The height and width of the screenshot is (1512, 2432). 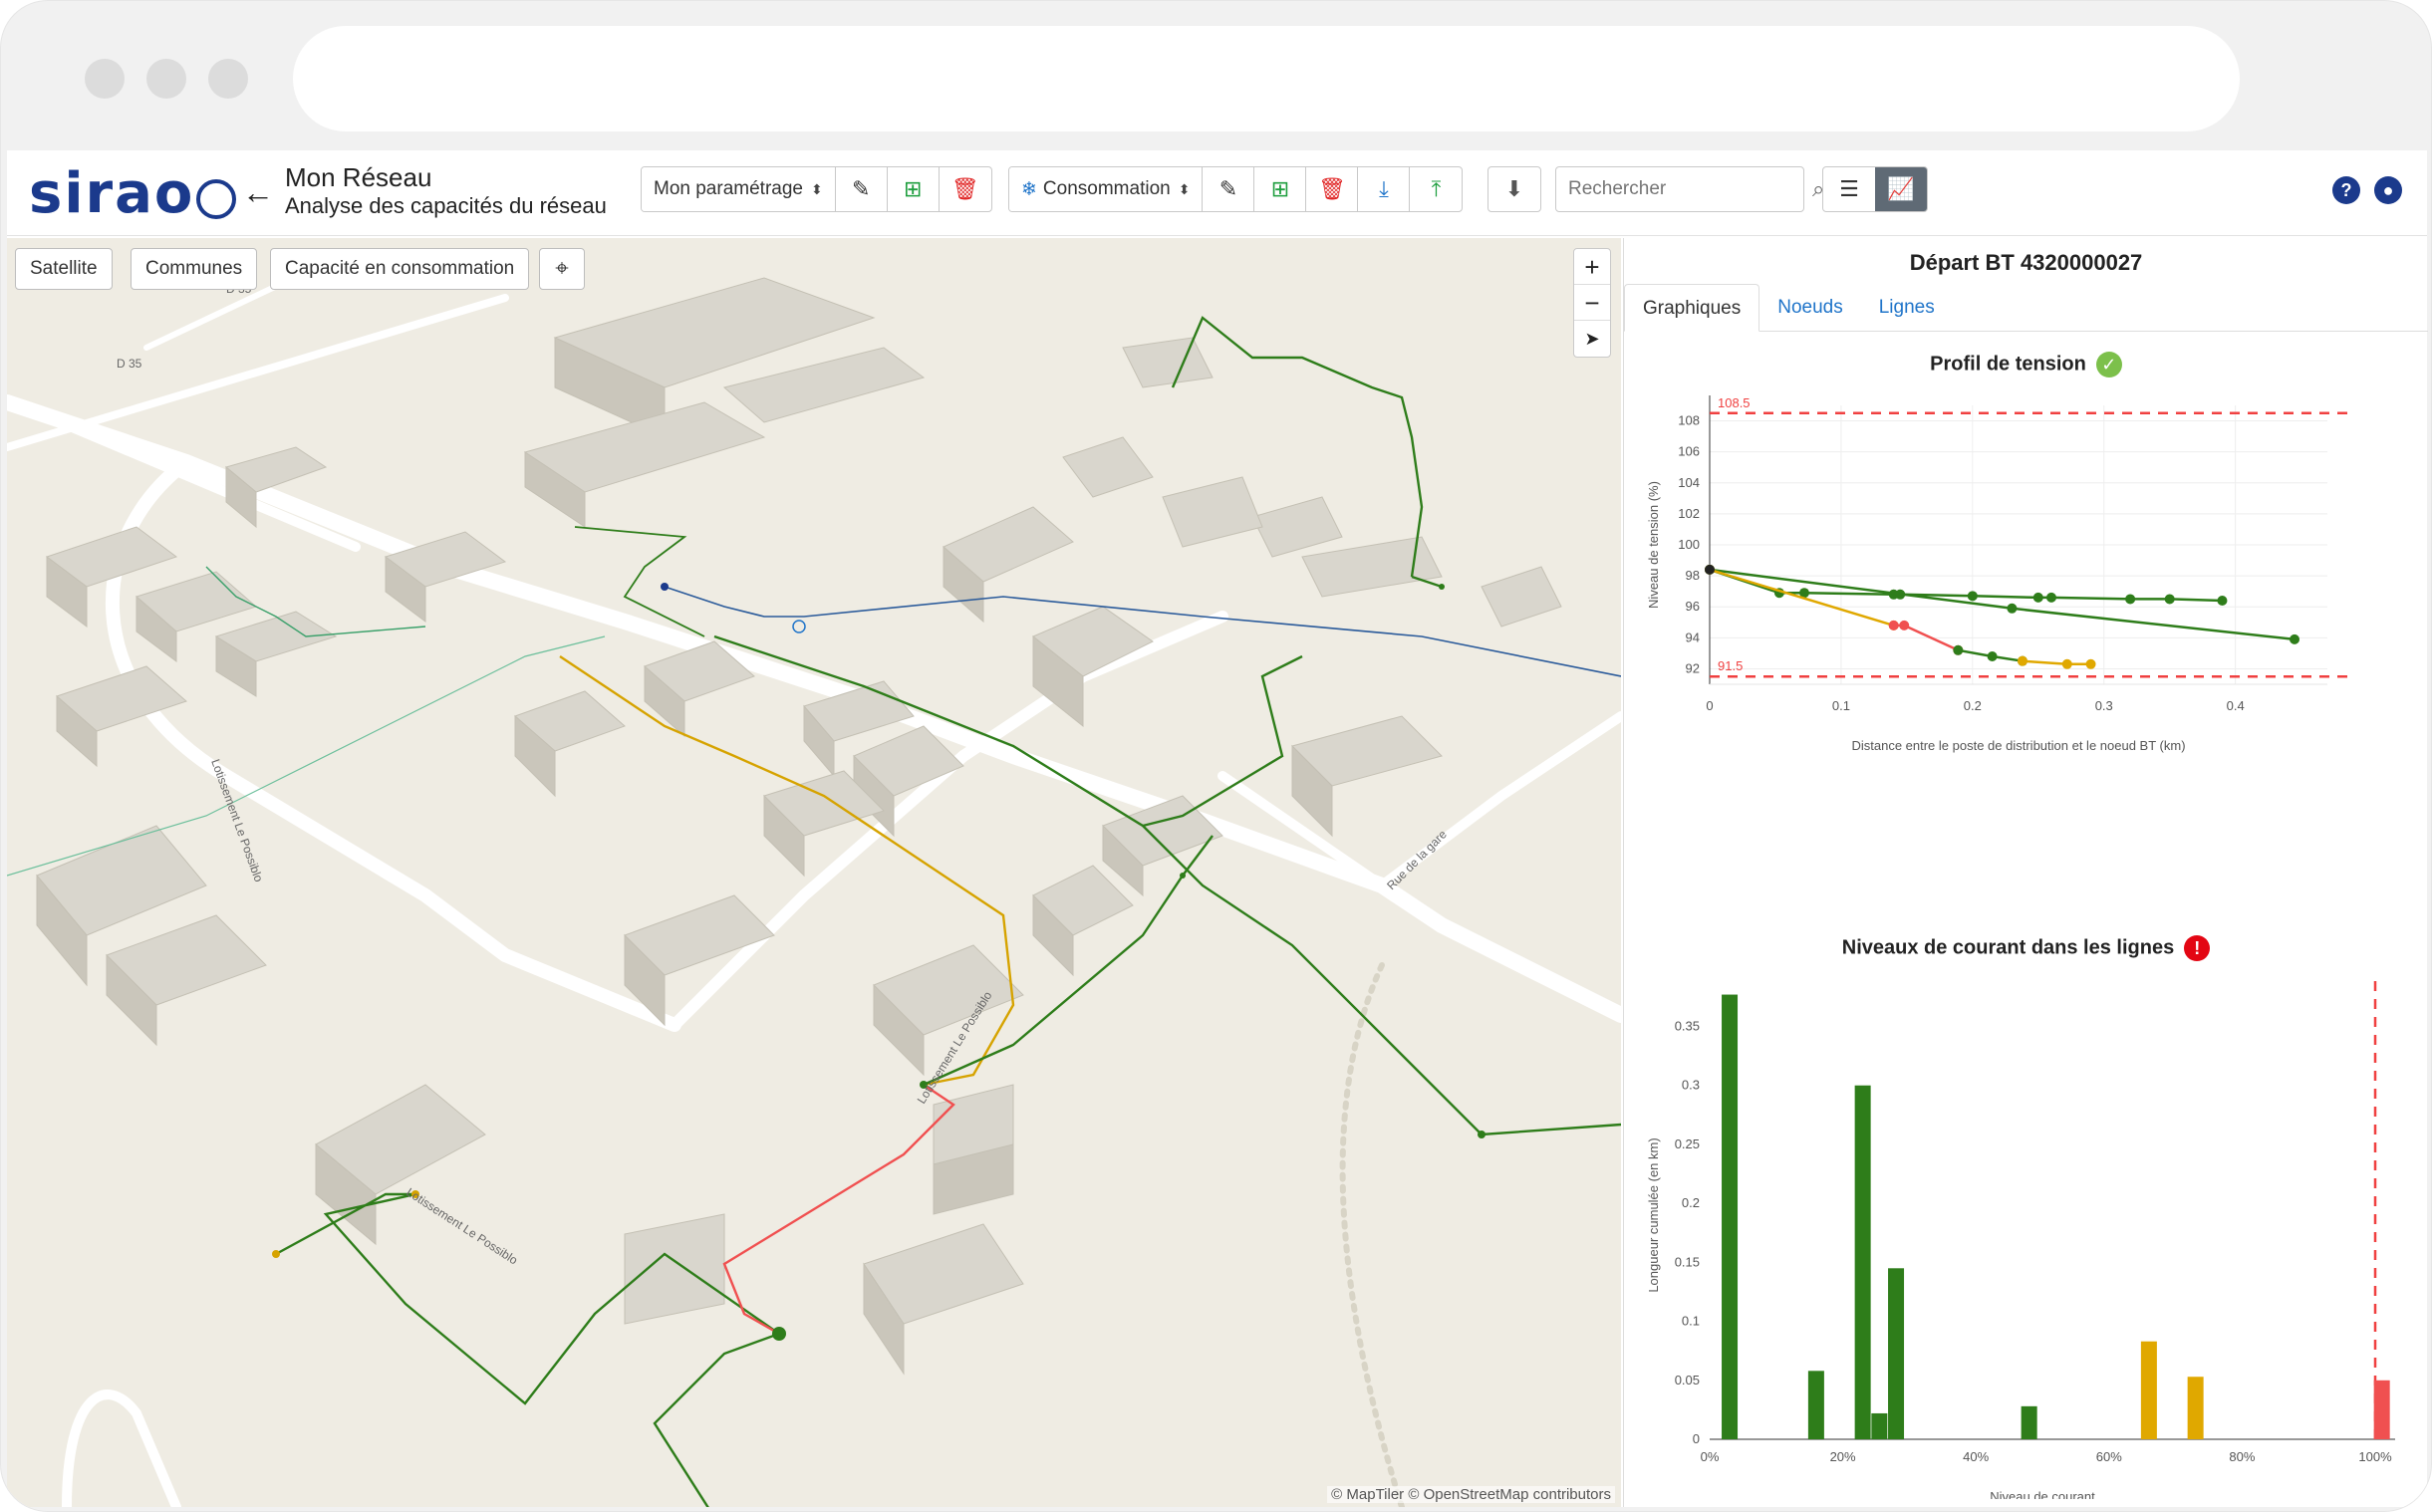 I want to click on map-attribution: © MapTiler © OpenStreetMap contributors, so click(x=1471, y=1494).